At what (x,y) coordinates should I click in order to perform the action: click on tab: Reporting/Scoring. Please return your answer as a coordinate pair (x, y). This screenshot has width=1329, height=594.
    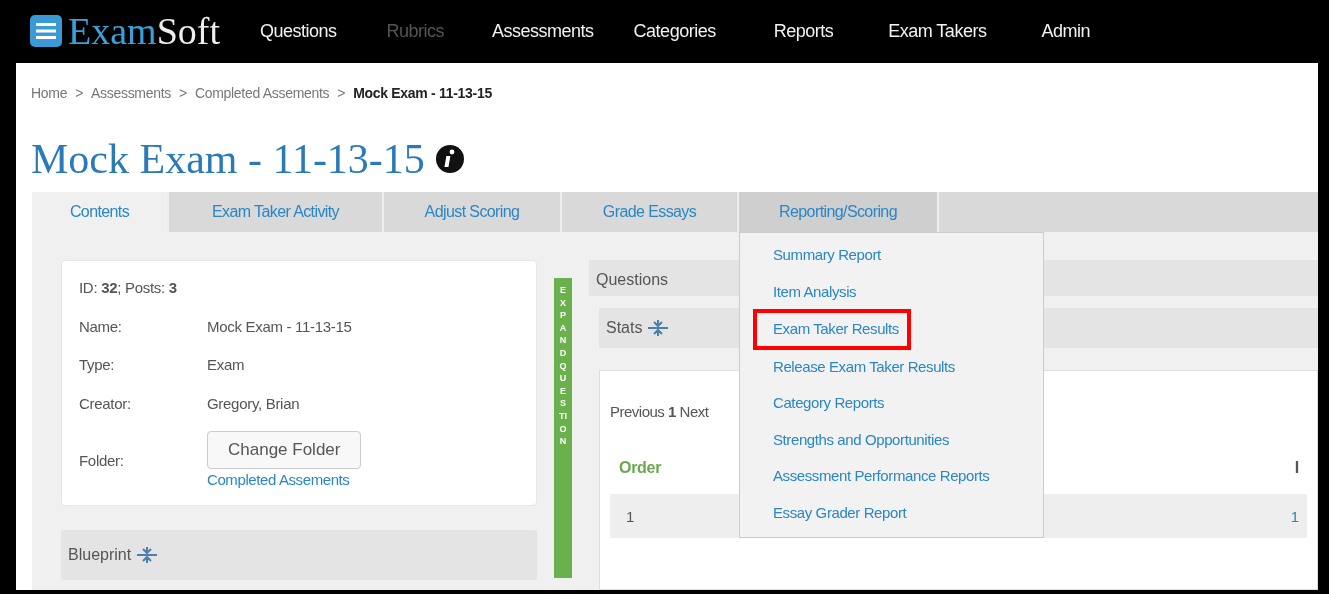
    Looking at the image, I should click on (839, 212).